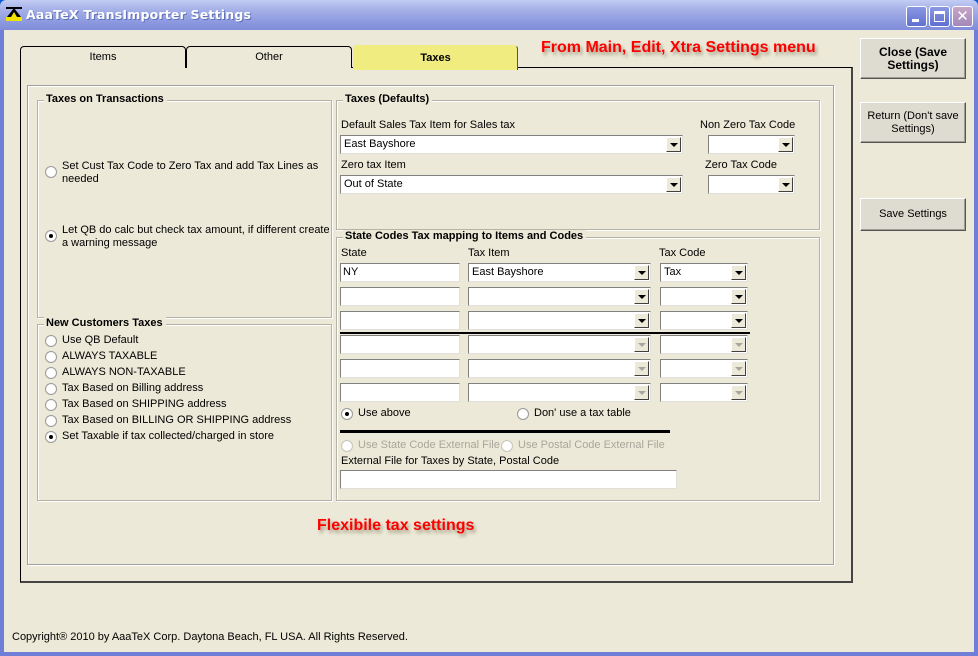 This screenshot has width=978, height=656. What do you see at coordinates (105, 323) in the screenshot?
I see `group-title: New Customers Taxes` at bounding box center [105, 323].